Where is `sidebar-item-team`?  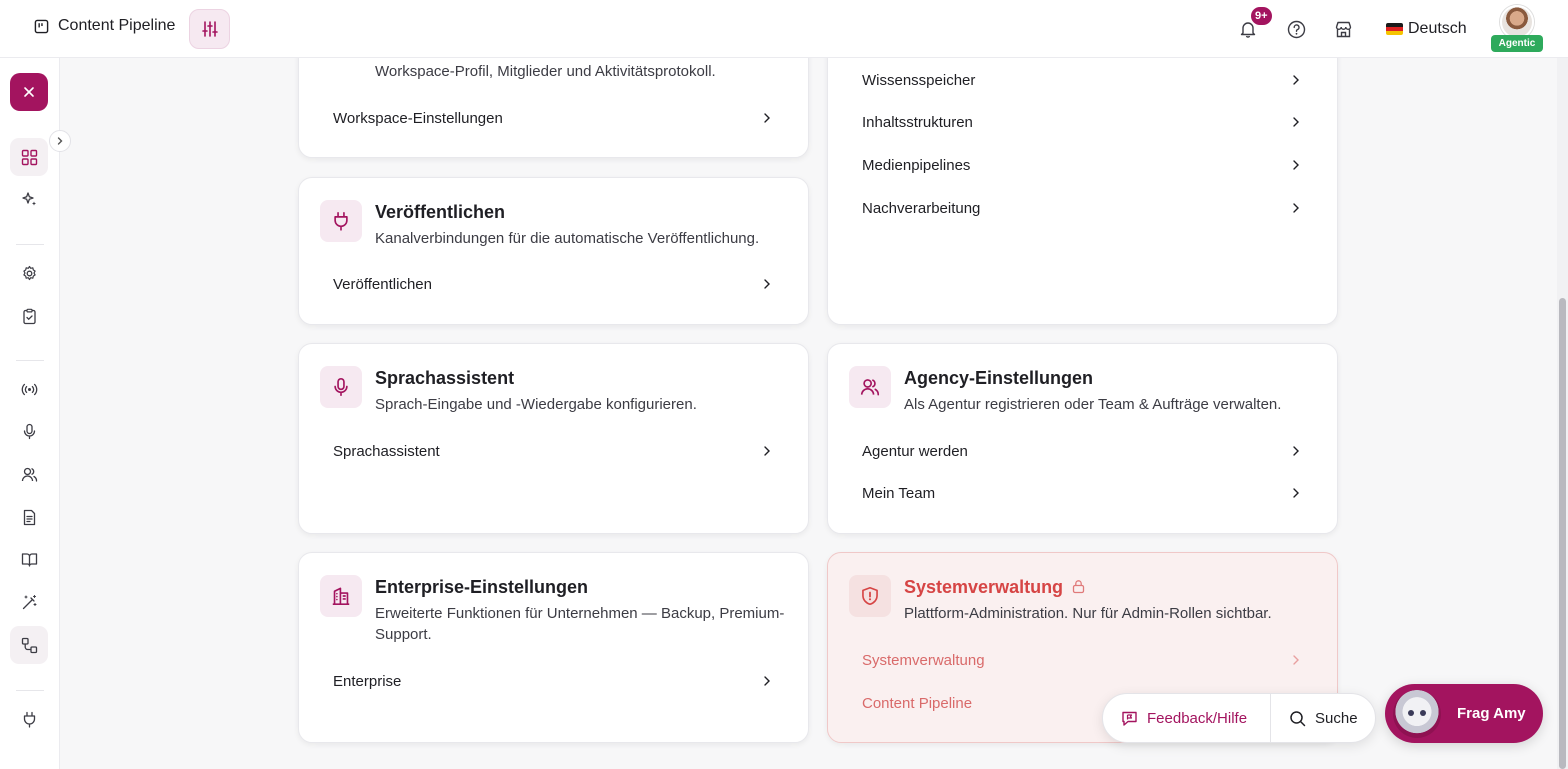 sidebar-item-team is located at coordinates (29, 474).